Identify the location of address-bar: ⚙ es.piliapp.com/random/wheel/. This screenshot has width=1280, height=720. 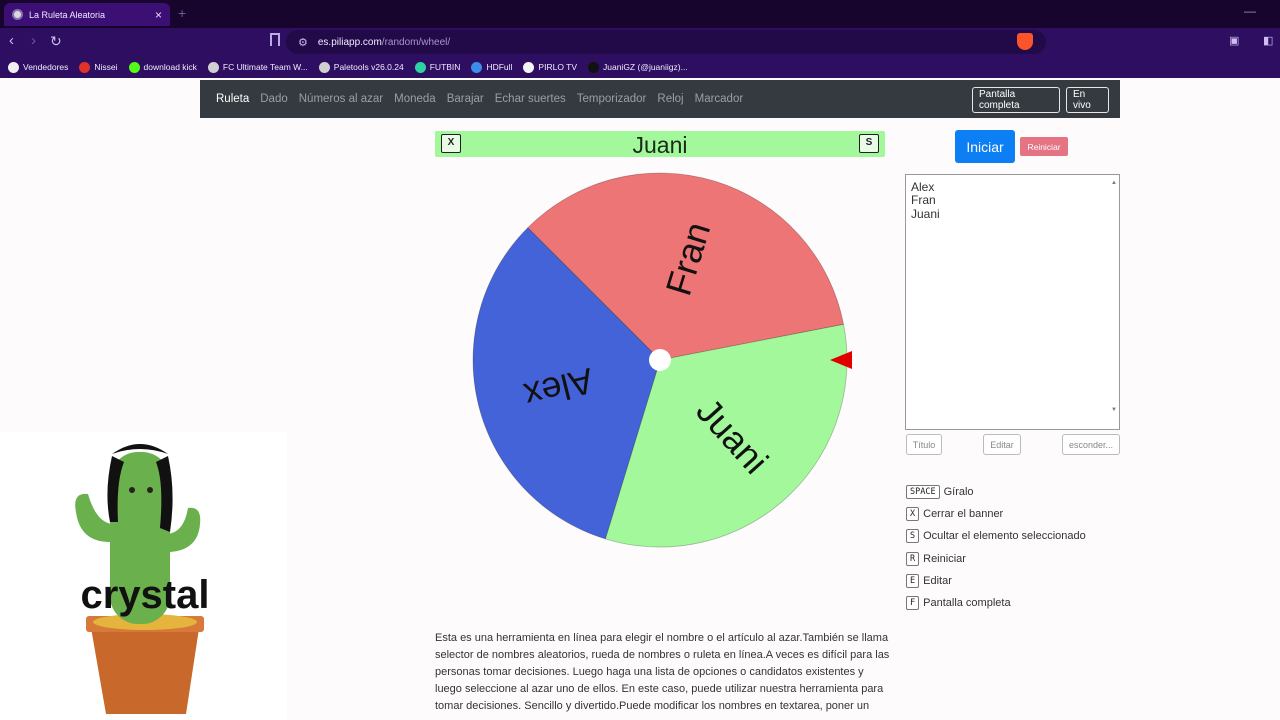
(666, 42).